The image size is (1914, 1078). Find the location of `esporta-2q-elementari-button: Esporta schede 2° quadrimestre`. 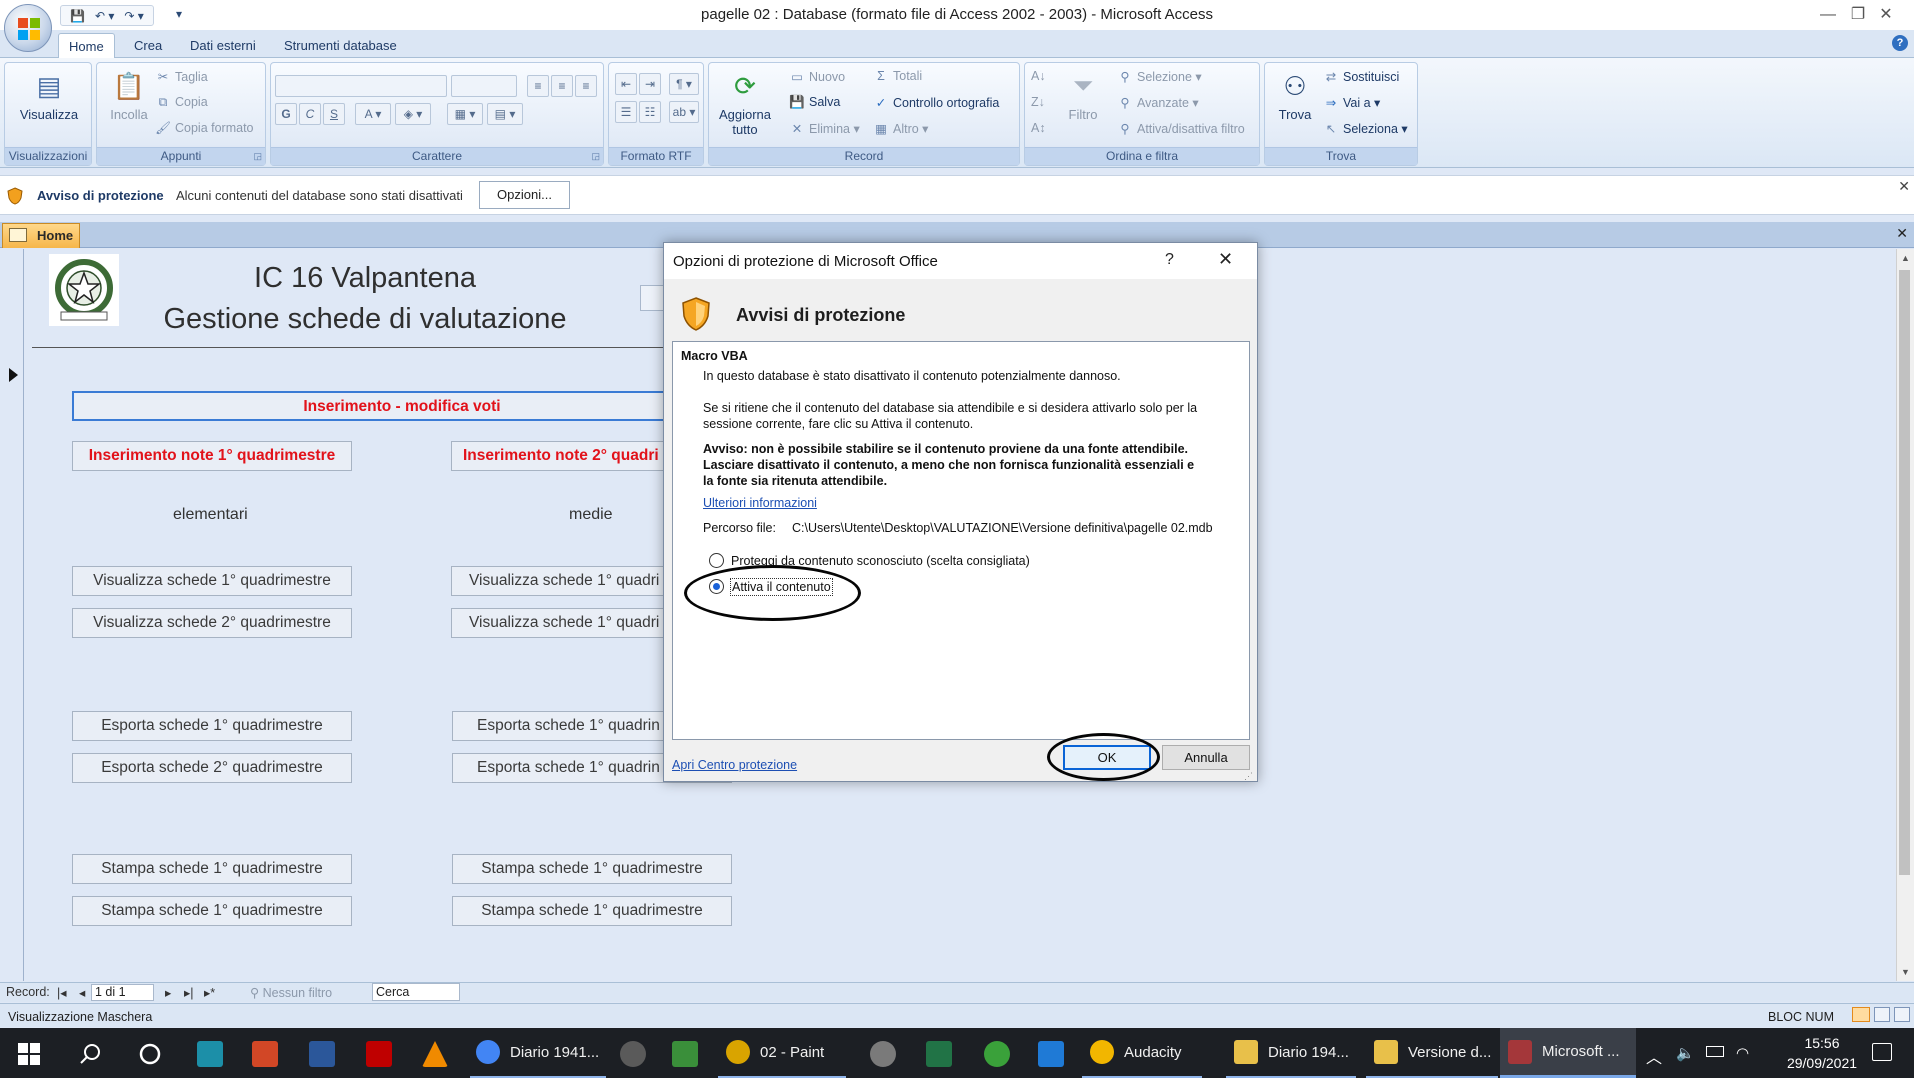

esporta-2q-elementari-button: Esporta schede 2° quadrimestre is located at coordinates (212, 768).